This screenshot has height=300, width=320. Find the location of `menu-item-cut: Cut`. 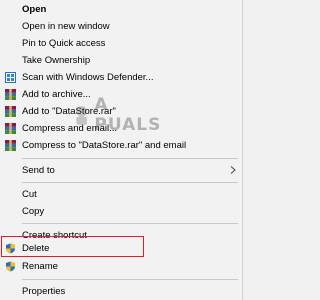

menu-item-cut: Cut is located at coordinates (121, 194).